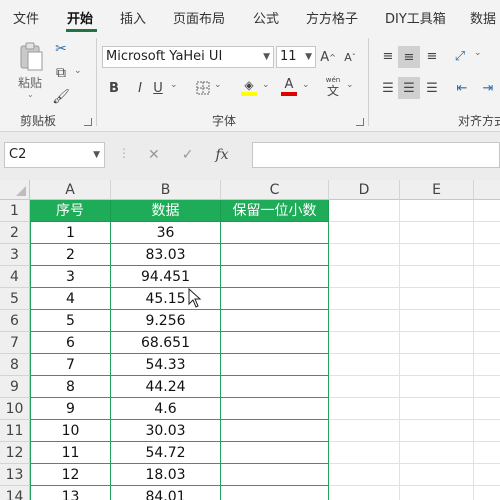 The height and width of the screenshot is (500, 500). What do you see at coordinates (166, 299) in the screenshot?
I see `data-value-cell: 45.15` at bounding box center [166, 299].